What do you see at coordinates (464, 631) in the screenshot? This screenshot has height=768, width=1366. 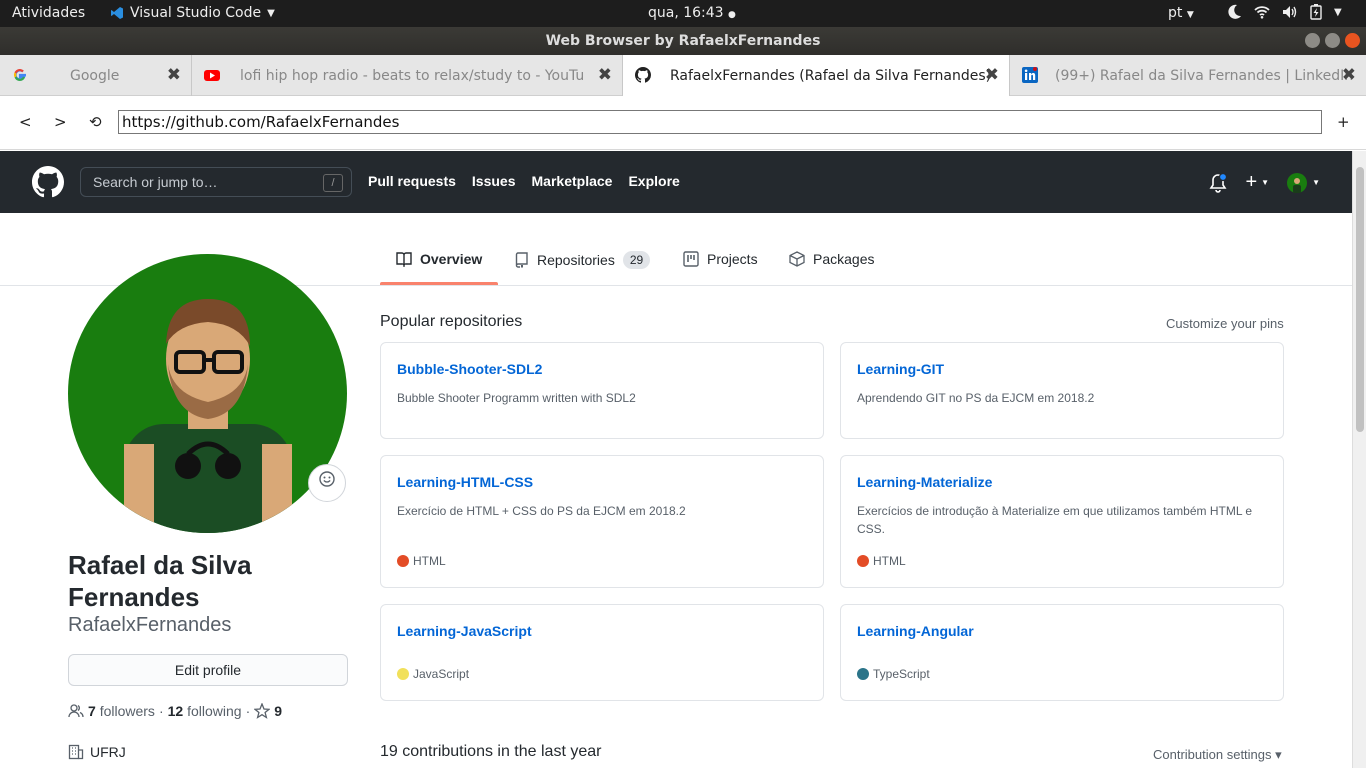 I see `repo-name-link: Learning-JavaScript` at bounding box center [464, 631].